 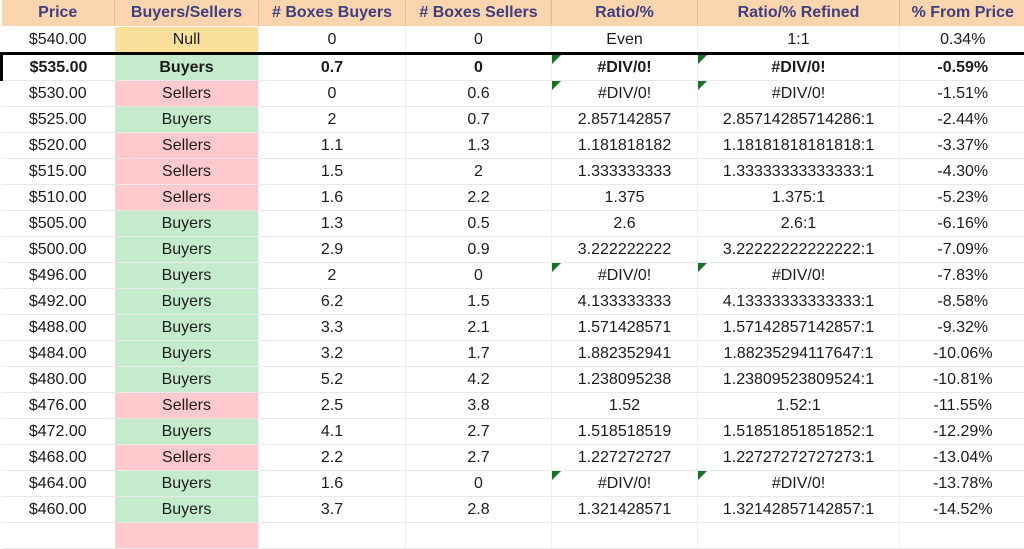 I want to click on cell-ratio: 2.6, so click(x=625, y=224).